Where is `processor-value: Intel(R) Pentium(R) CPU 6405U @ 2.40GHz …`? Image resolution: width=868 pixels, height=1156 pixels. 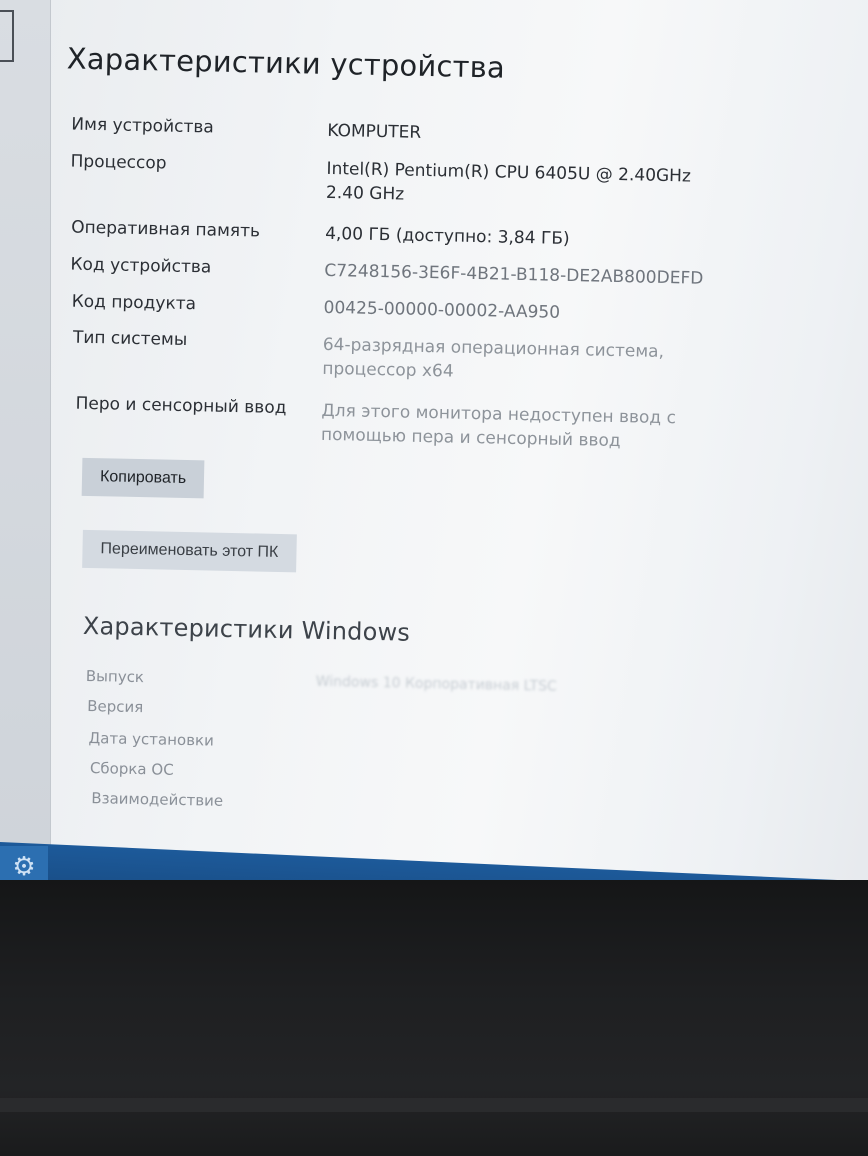 processor-value: Intel(R) Pentium(R) CPU 6405U @ 2.40GHz … is located at coordinates (508, 181).